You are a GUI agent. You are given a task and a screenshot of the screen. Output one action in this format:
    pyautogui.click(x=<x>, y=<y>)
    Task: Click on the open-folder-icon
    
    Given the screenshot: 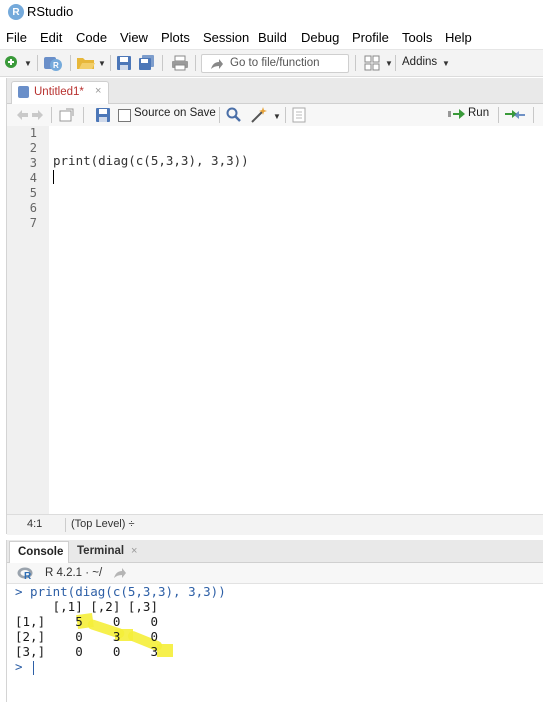 What is the action you would take?
    pyautogui.click(x=86, y=63)
    